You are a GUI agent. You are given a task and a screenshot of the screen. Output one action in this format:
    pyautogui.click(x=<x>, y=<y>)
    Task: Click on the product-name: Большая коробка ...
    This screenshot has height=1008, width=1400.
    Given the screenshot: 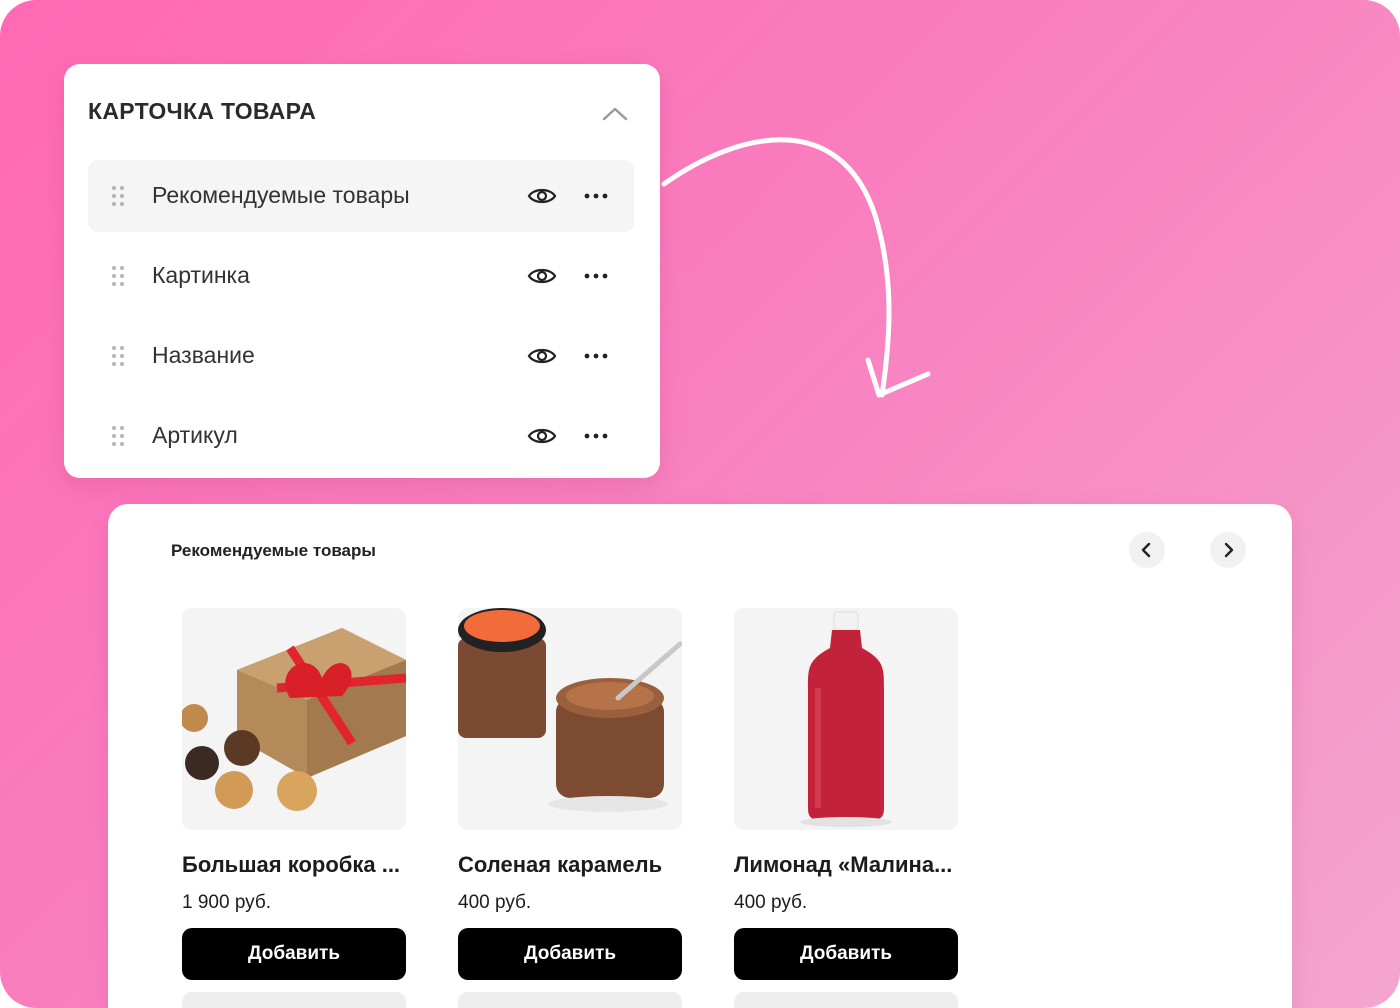 What is the action you would take?
    pyautogui.click(x=291, y=864)
    